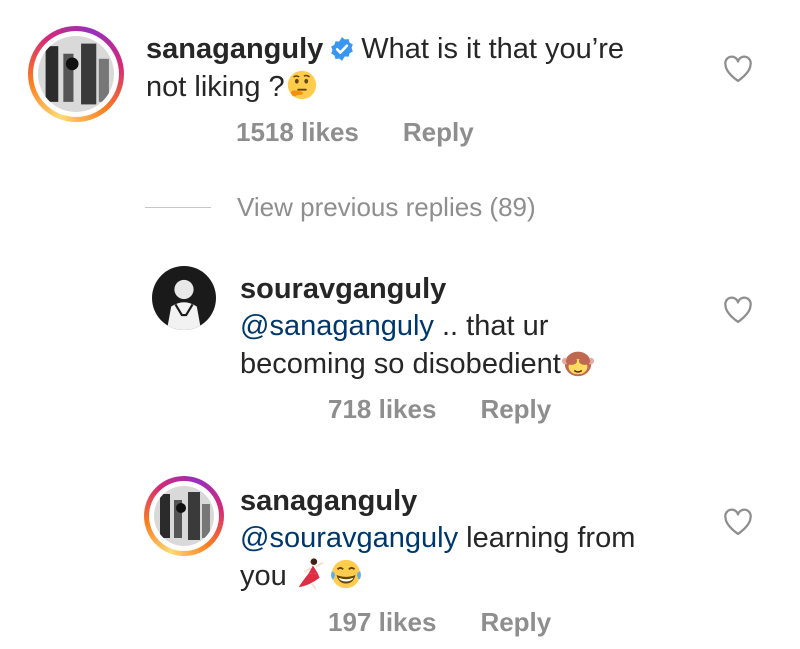 Image resolution: width=800 pixels, height=649 pixels. Describe the element at coordinates (461, 622) in the screenshot. I see `comment-meta: 197 likes Reply` at that location.